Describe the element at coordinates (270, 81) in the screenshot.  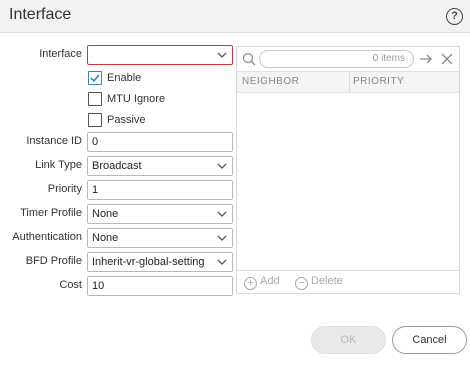
I see `column-header-neighbor: NEIGHBOR` at that location.